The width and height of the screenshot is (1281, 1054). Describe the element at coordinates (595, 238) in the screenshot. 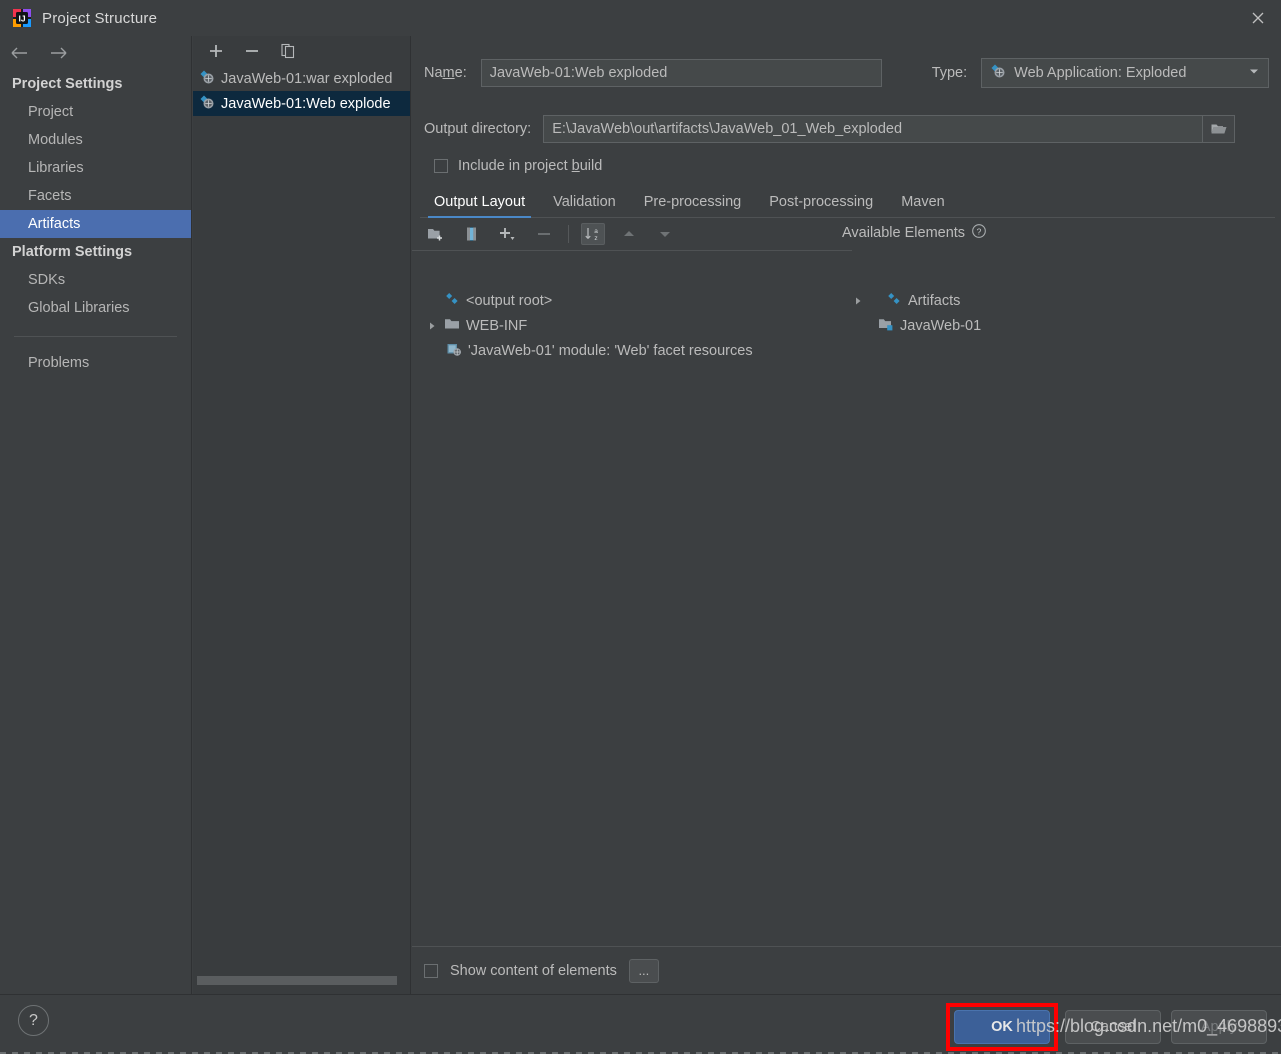

I see `svg-text: z` at that location.